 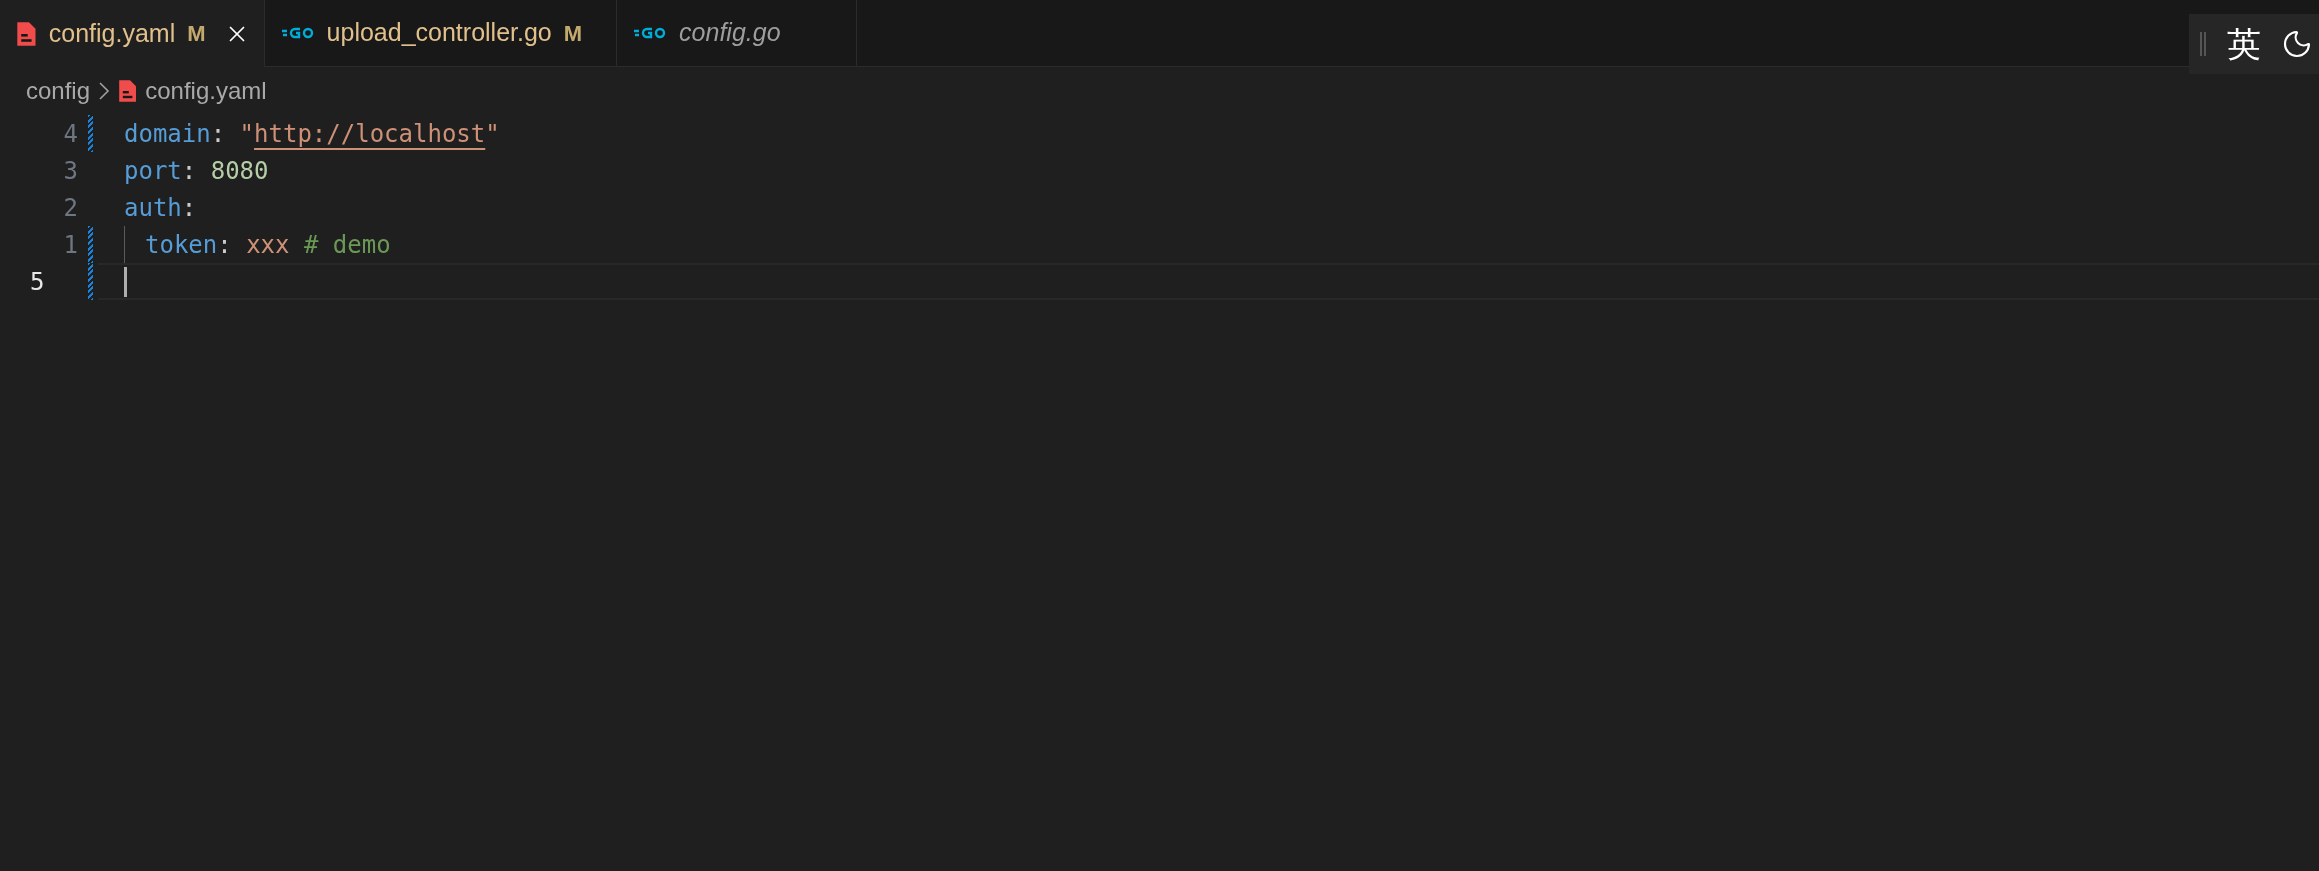 I want to click on breadcrumb-item: config, so click(x=58, y=91).